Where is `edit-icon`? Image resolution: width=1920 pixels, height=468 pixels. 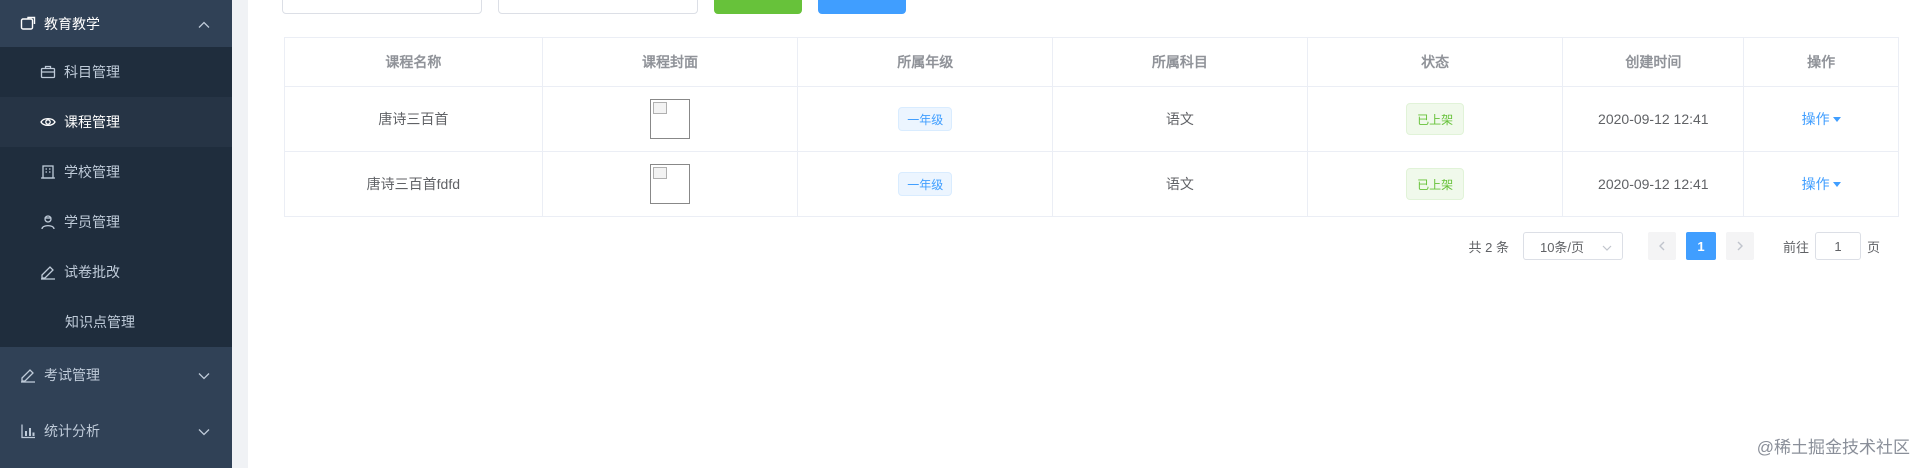 edit-icon is located at coordinates (48, 272).